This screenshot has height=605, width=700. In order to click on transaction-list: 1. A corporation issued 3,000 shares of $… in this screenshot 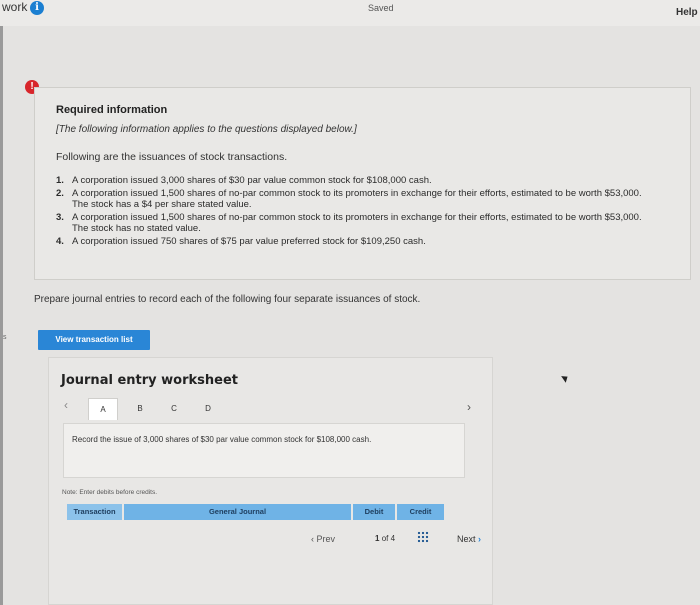, I will do `click(356, 212)`.